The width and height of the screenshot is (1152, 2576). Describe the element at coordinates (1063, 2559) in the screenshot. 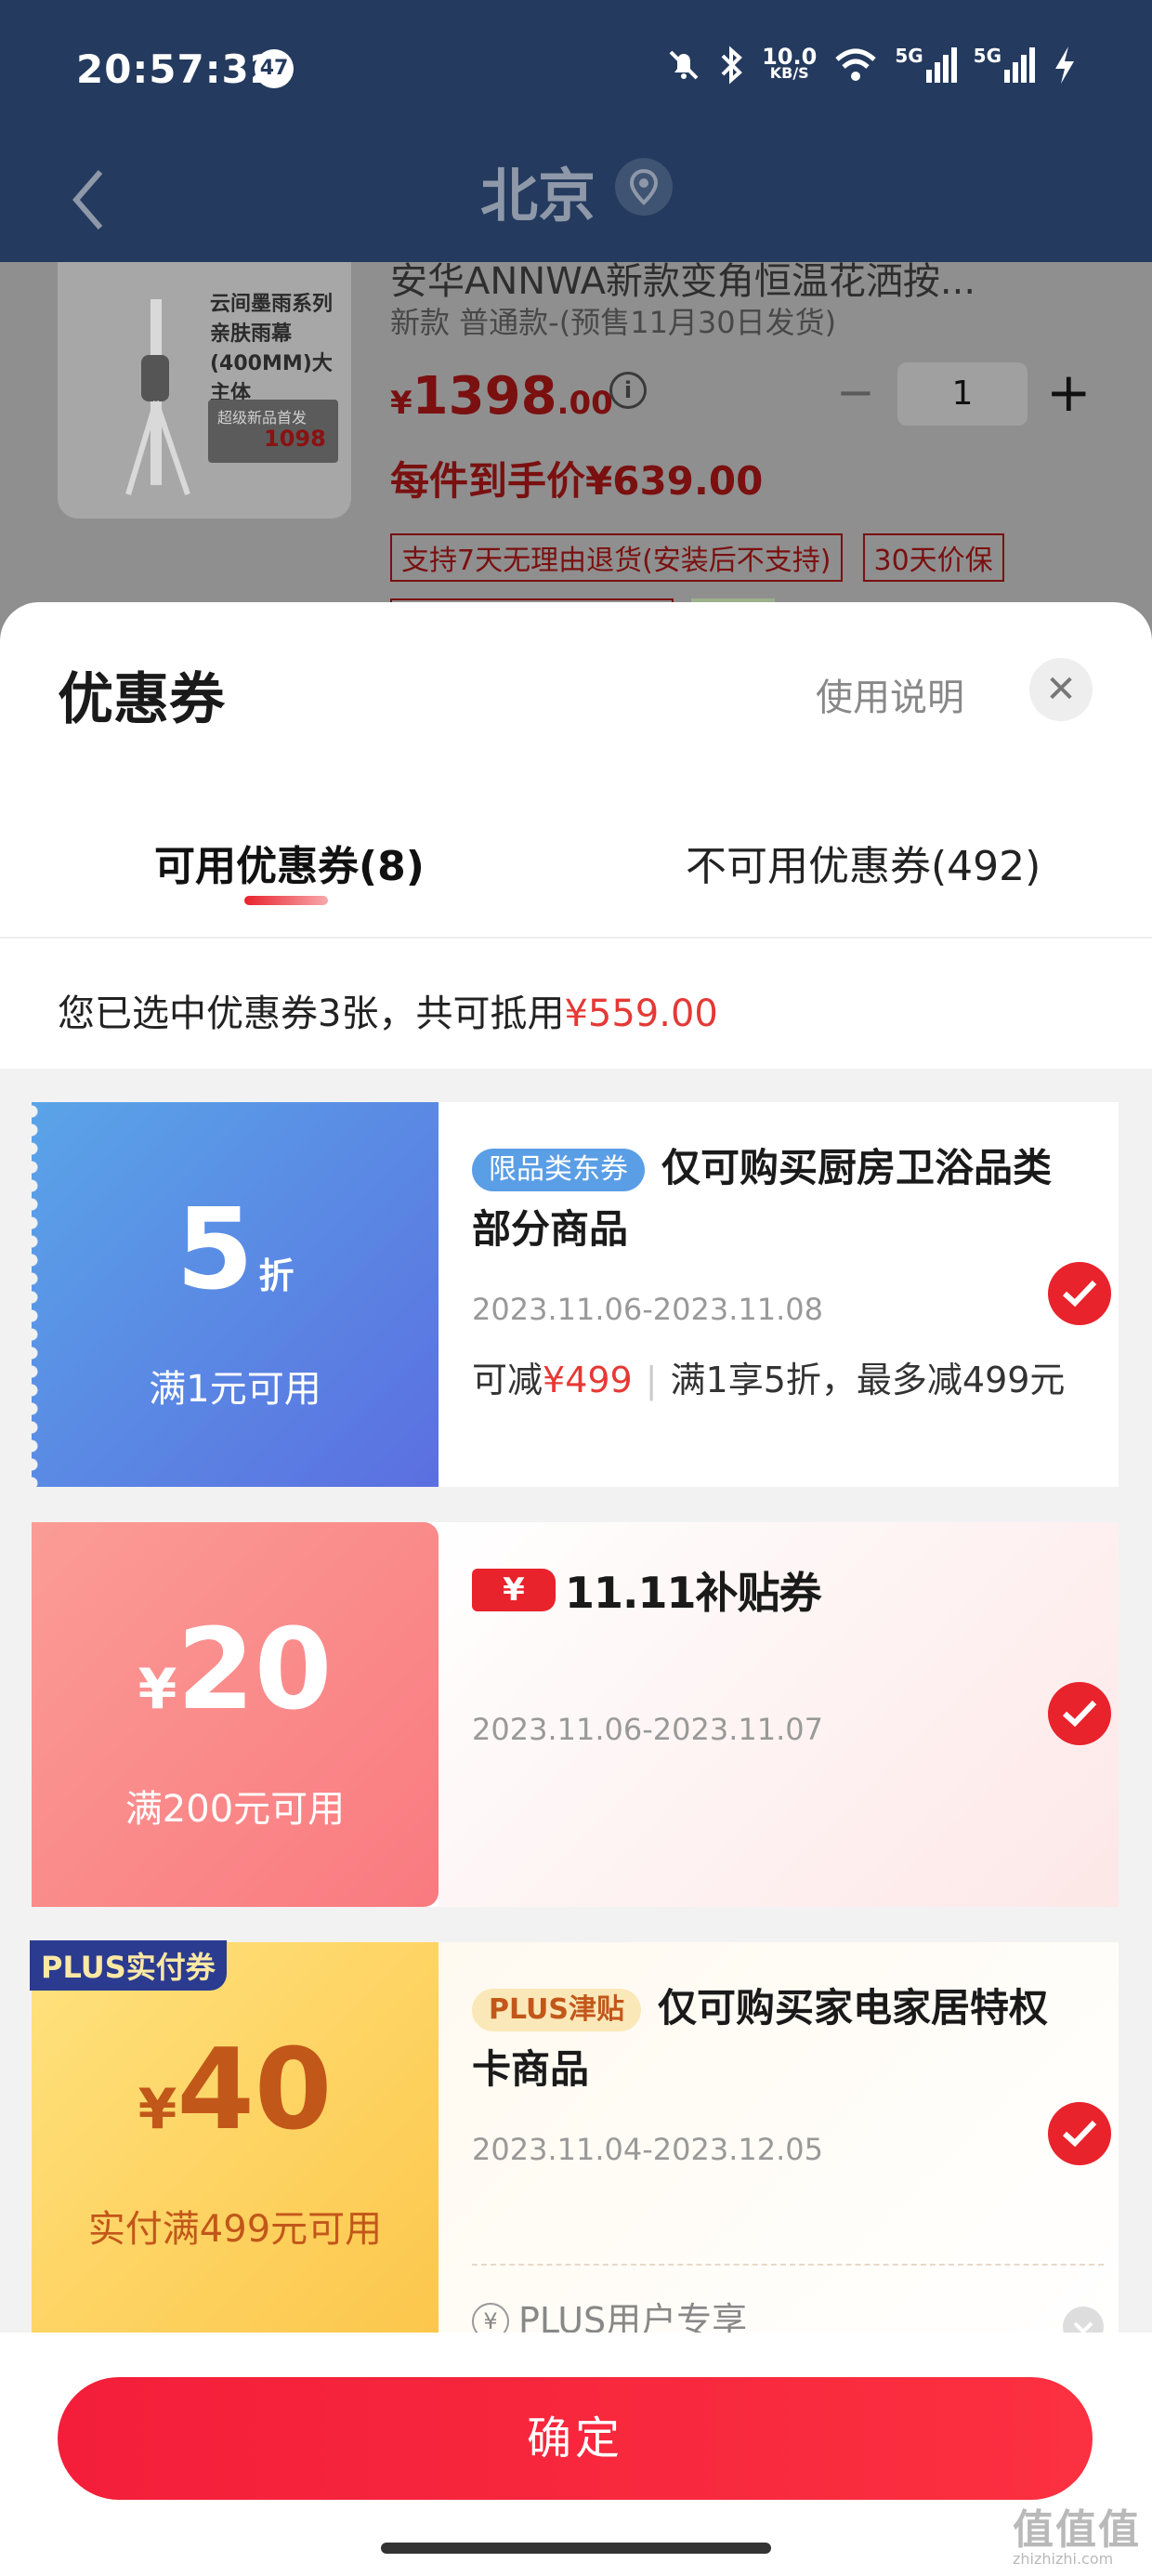

I see `watermark-url: zhizhizhi.com` at that location.